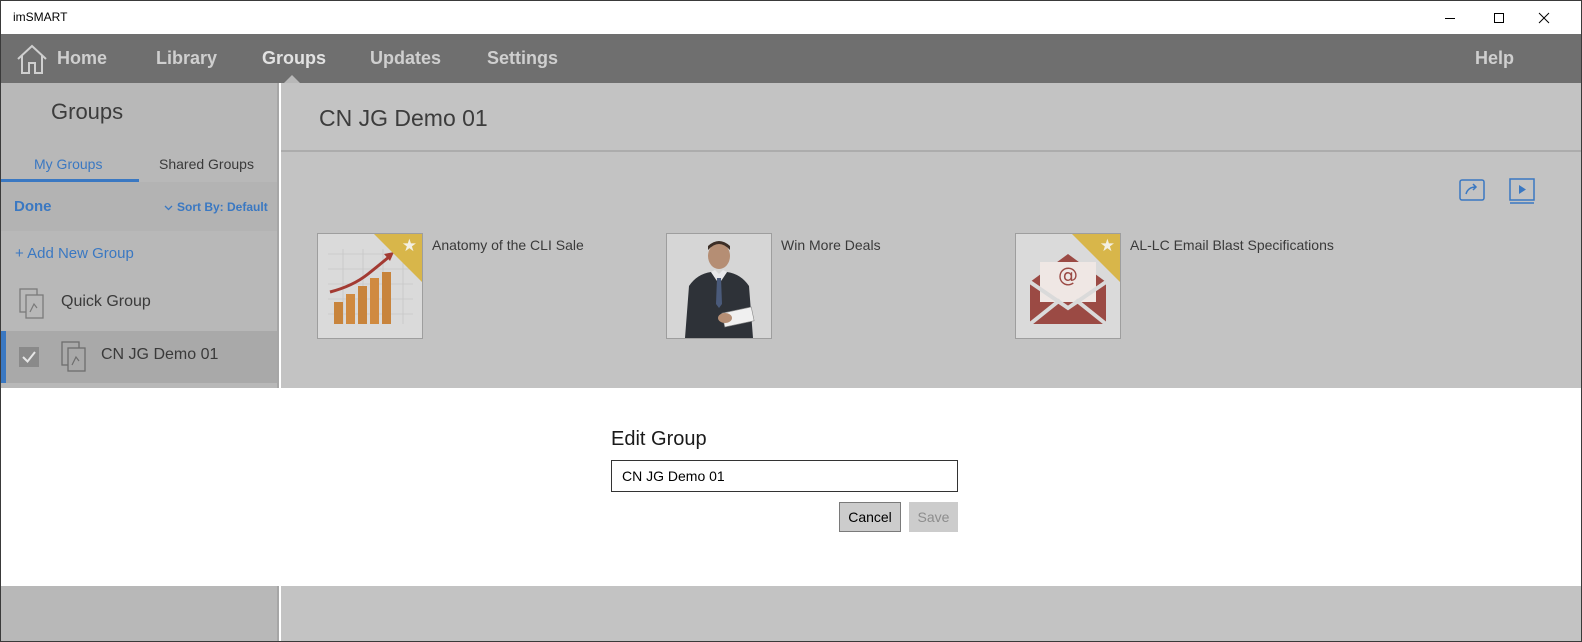  What do you see at coordinates (33, 206) in the screenshot?
I see `done-button: Done` at bounding box center [33, 206].